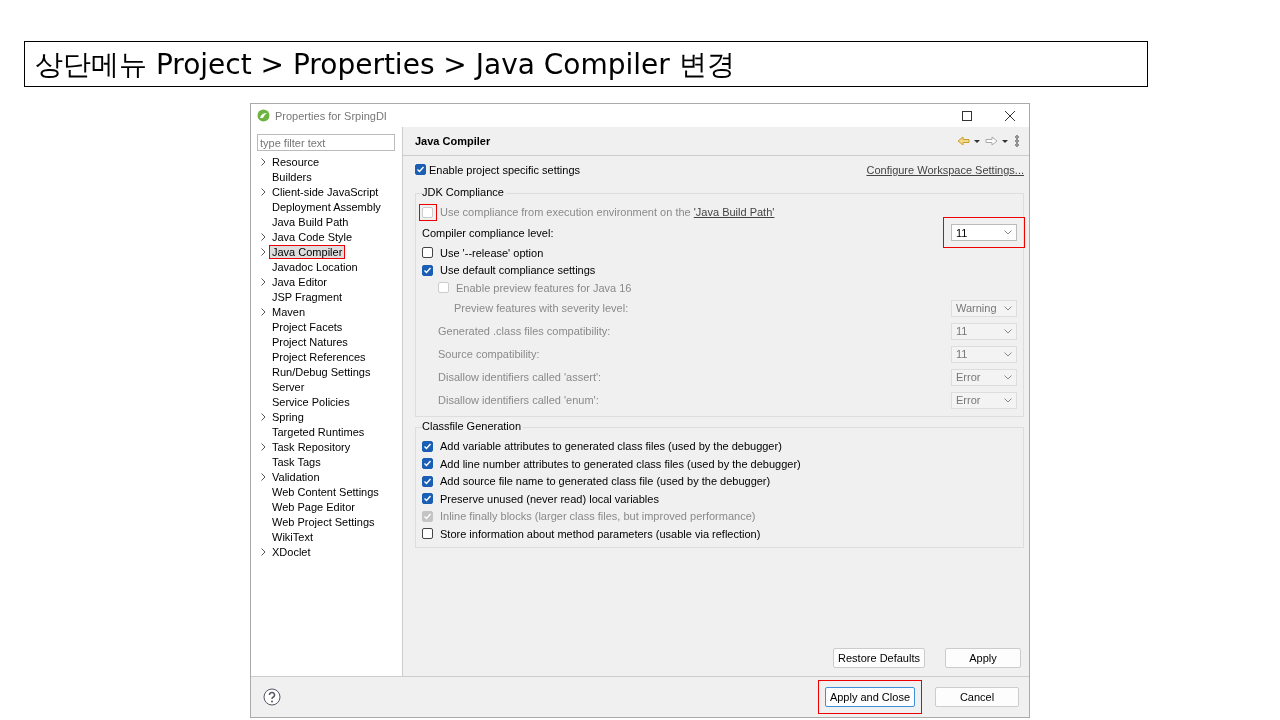 This screenshot has width=1280, height=720. I want to click on tree-item: Task Repository, so click(311, 446).